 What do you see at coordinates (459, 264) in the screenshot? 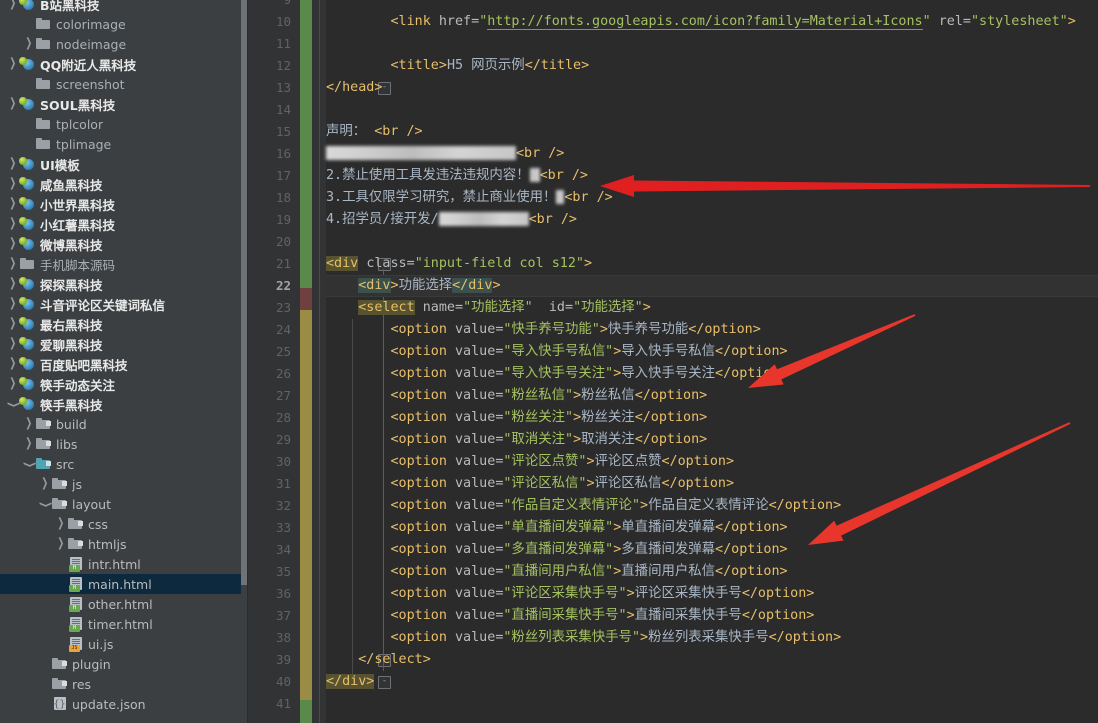
I see `code-line-21: <div class="input-field col s12">` at bounding box center [459, 264].